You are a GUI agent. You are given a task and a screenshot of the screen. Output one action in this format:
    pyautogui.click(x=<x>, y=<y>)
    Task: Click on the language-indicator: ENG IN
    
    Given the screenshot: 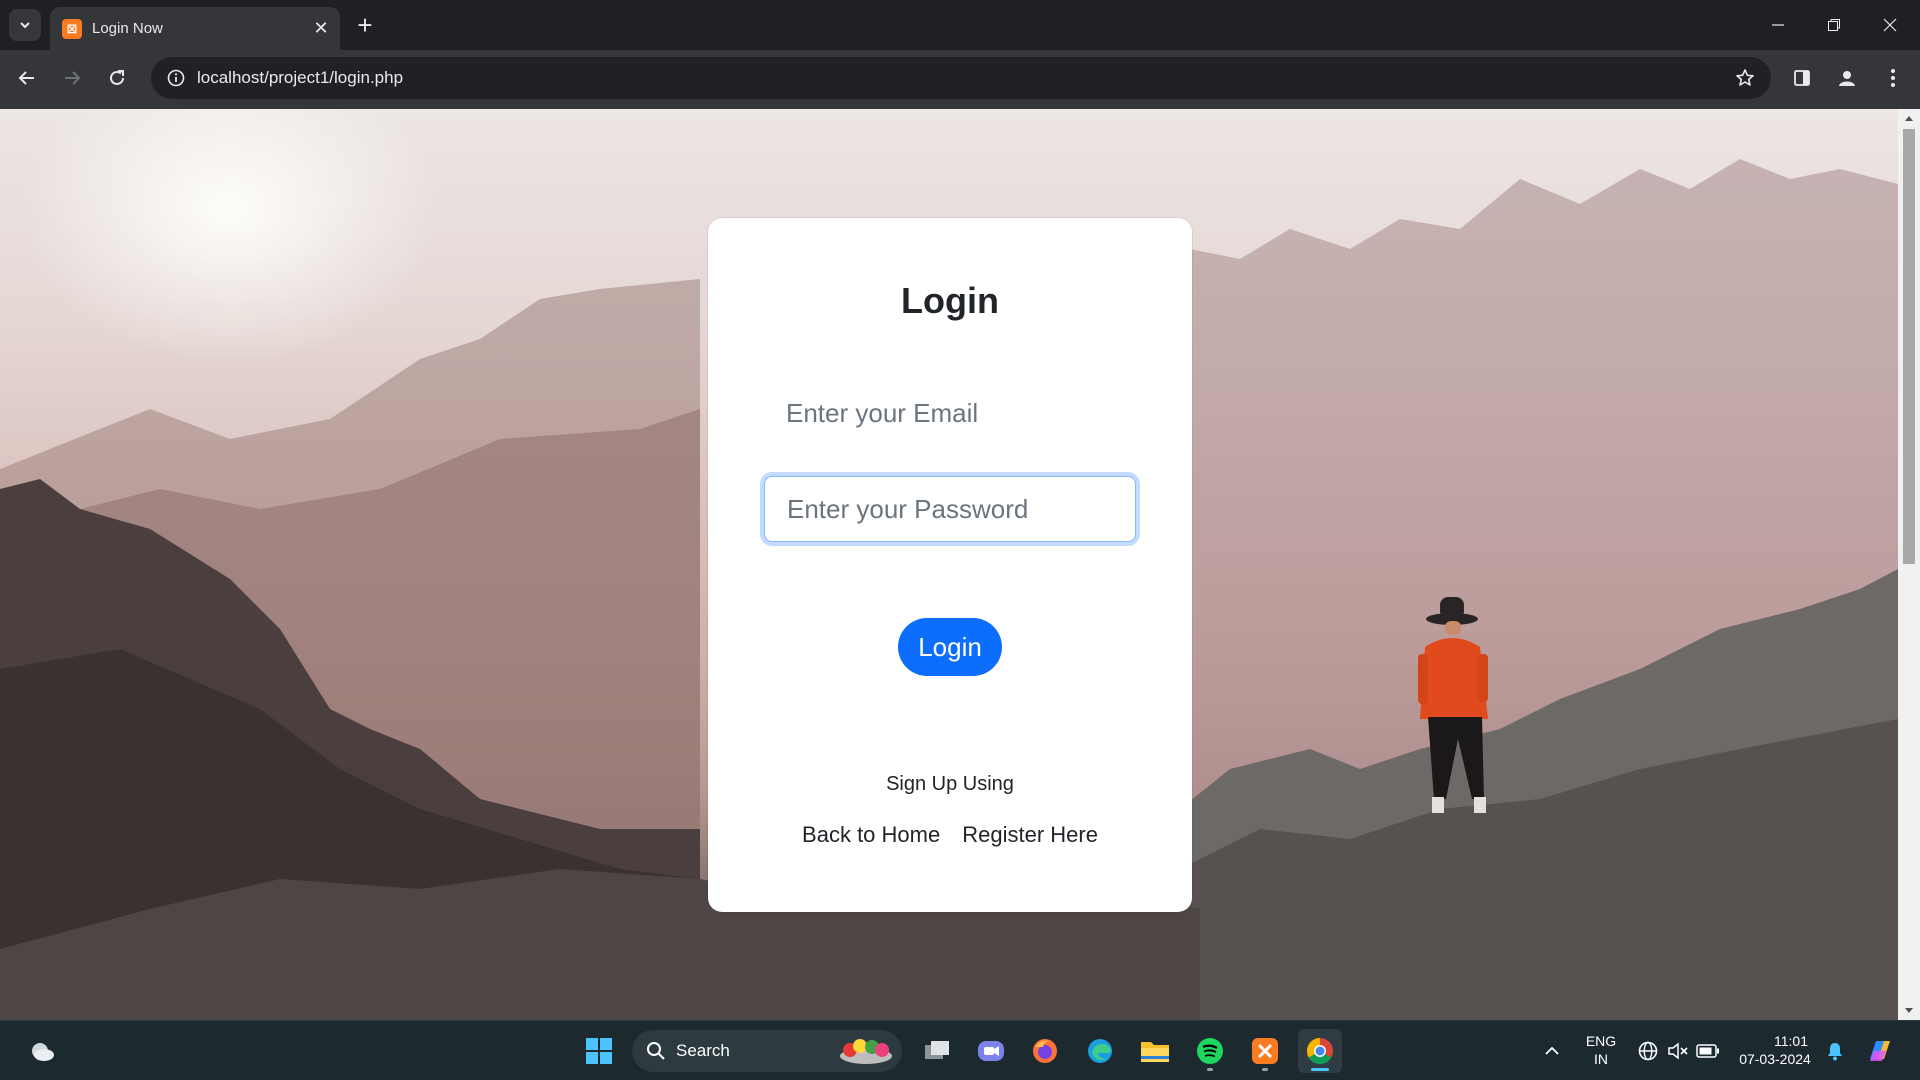 What is the action you would take?
    pyautogui.click(x=1601, y=1050)
    